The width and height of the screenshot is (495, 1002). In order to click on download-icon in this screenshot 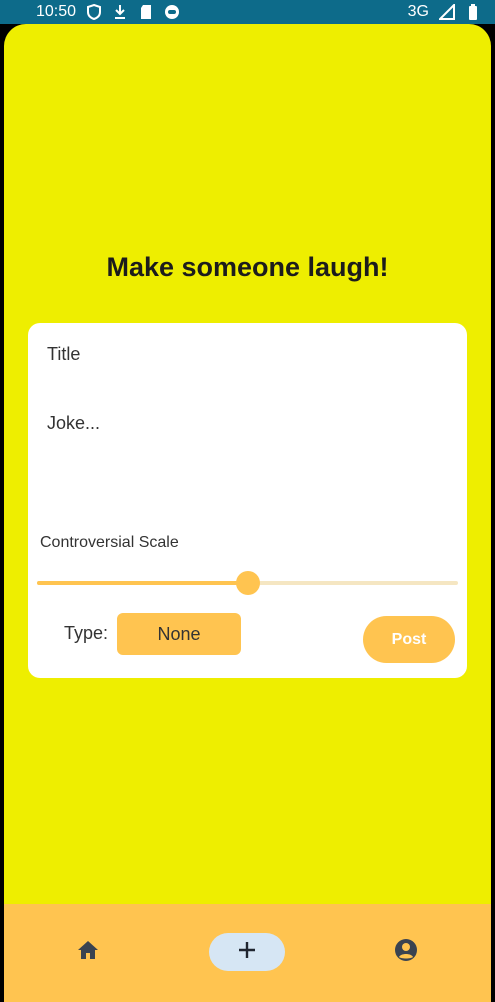, I will do `click(120, 12)`.